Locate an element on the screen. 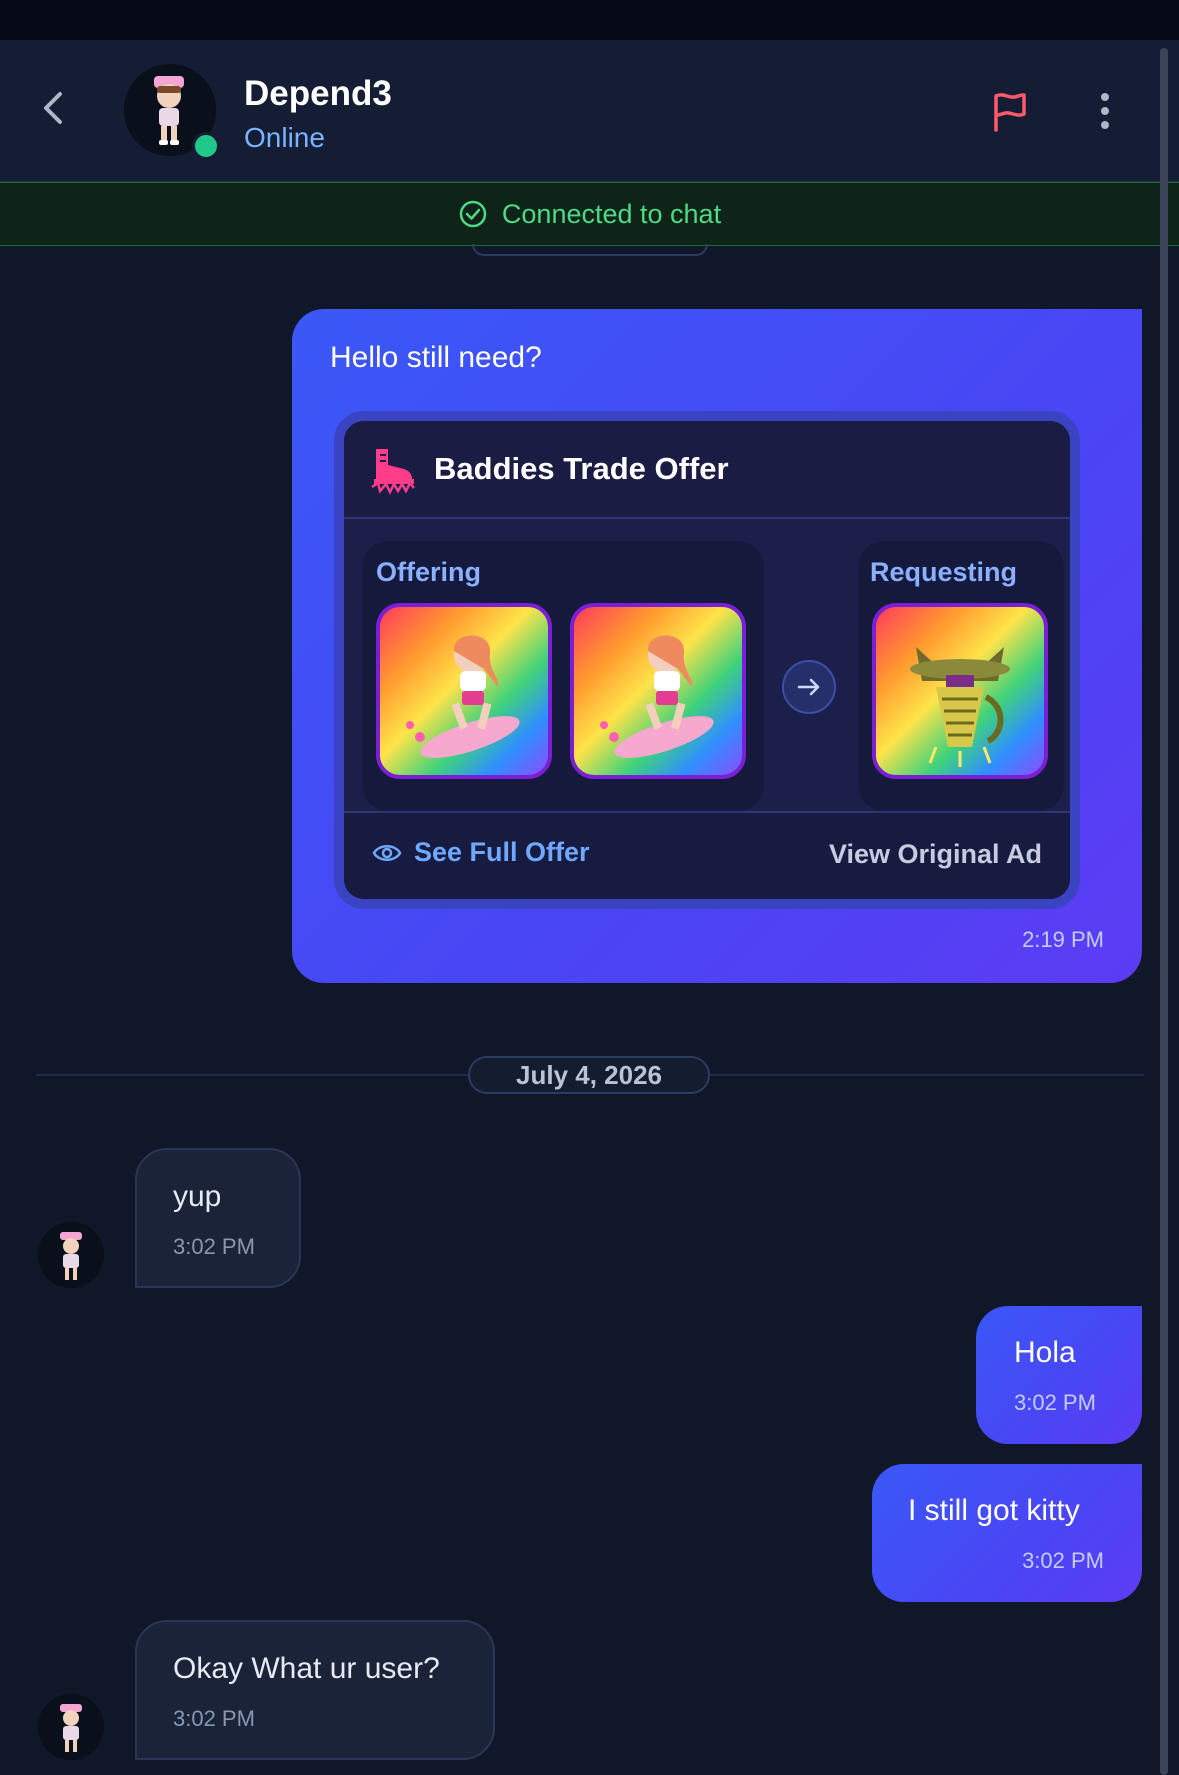 This screenshot has width=1179, height=1775. requesting-label: Requesting is located at coordinates (944, 572).